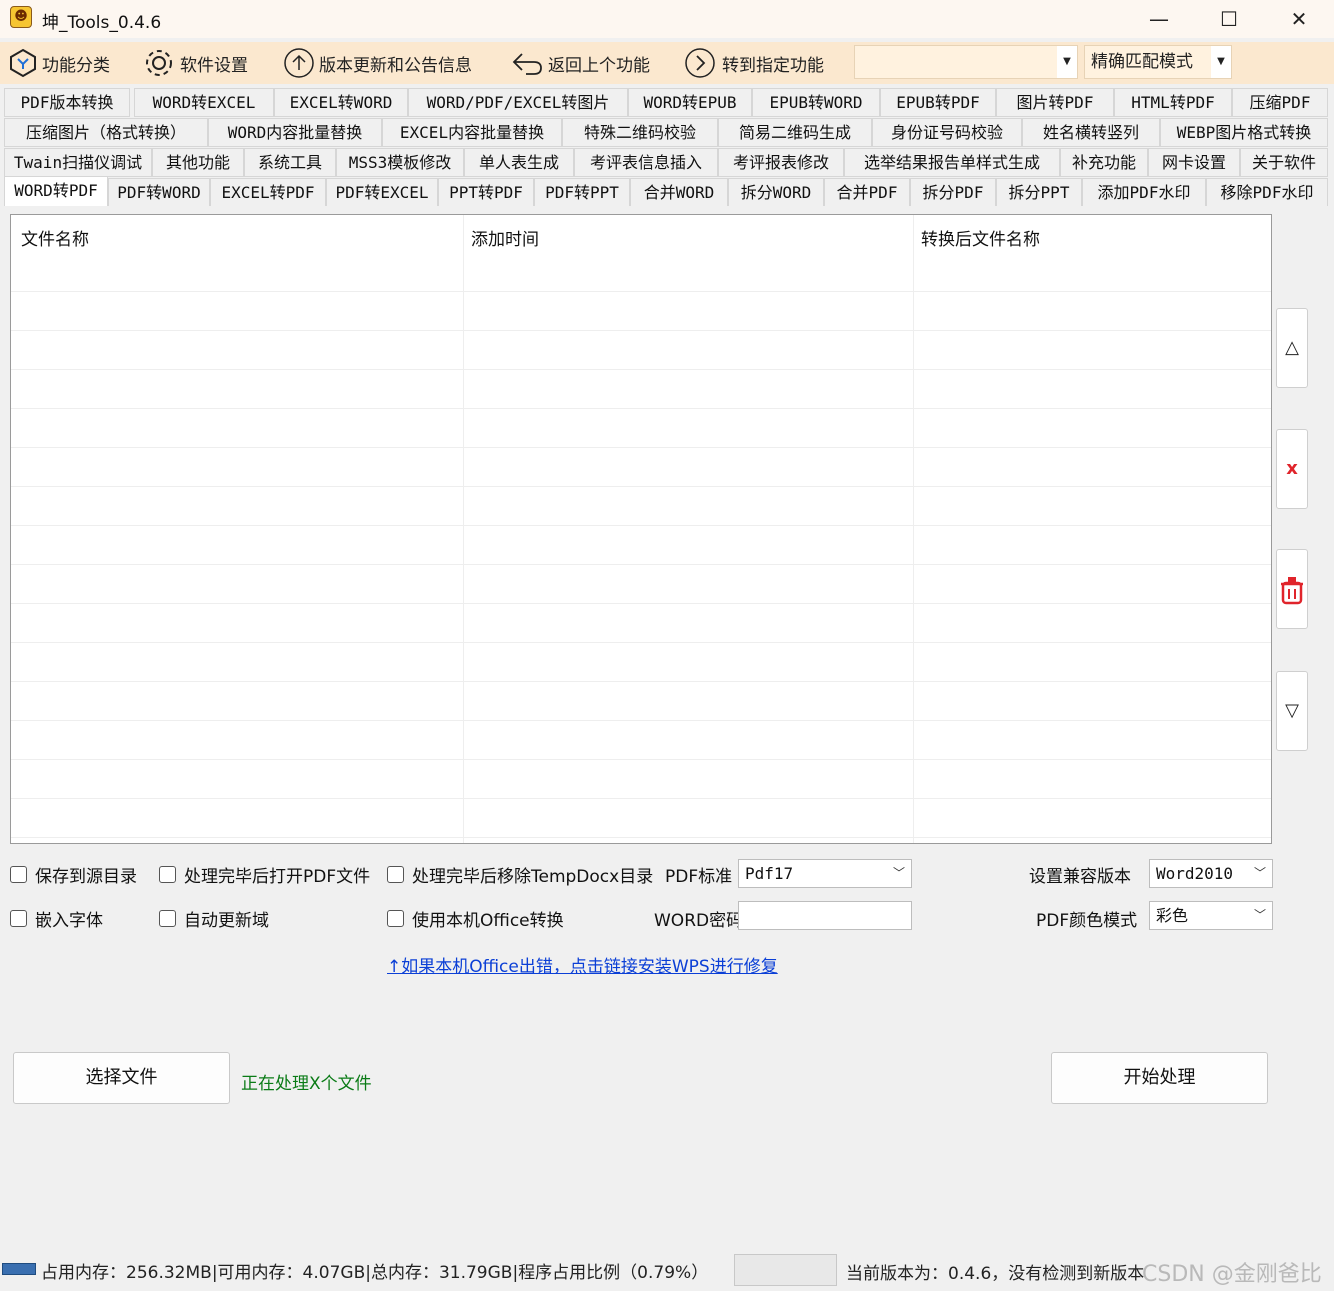 Image resolution: width=1334 pixels, height=1291 pixels. What do you see at coordinates (527, 64) in the screenshot?
I see `back-arrow-icon` at bounding box center [527, 64].